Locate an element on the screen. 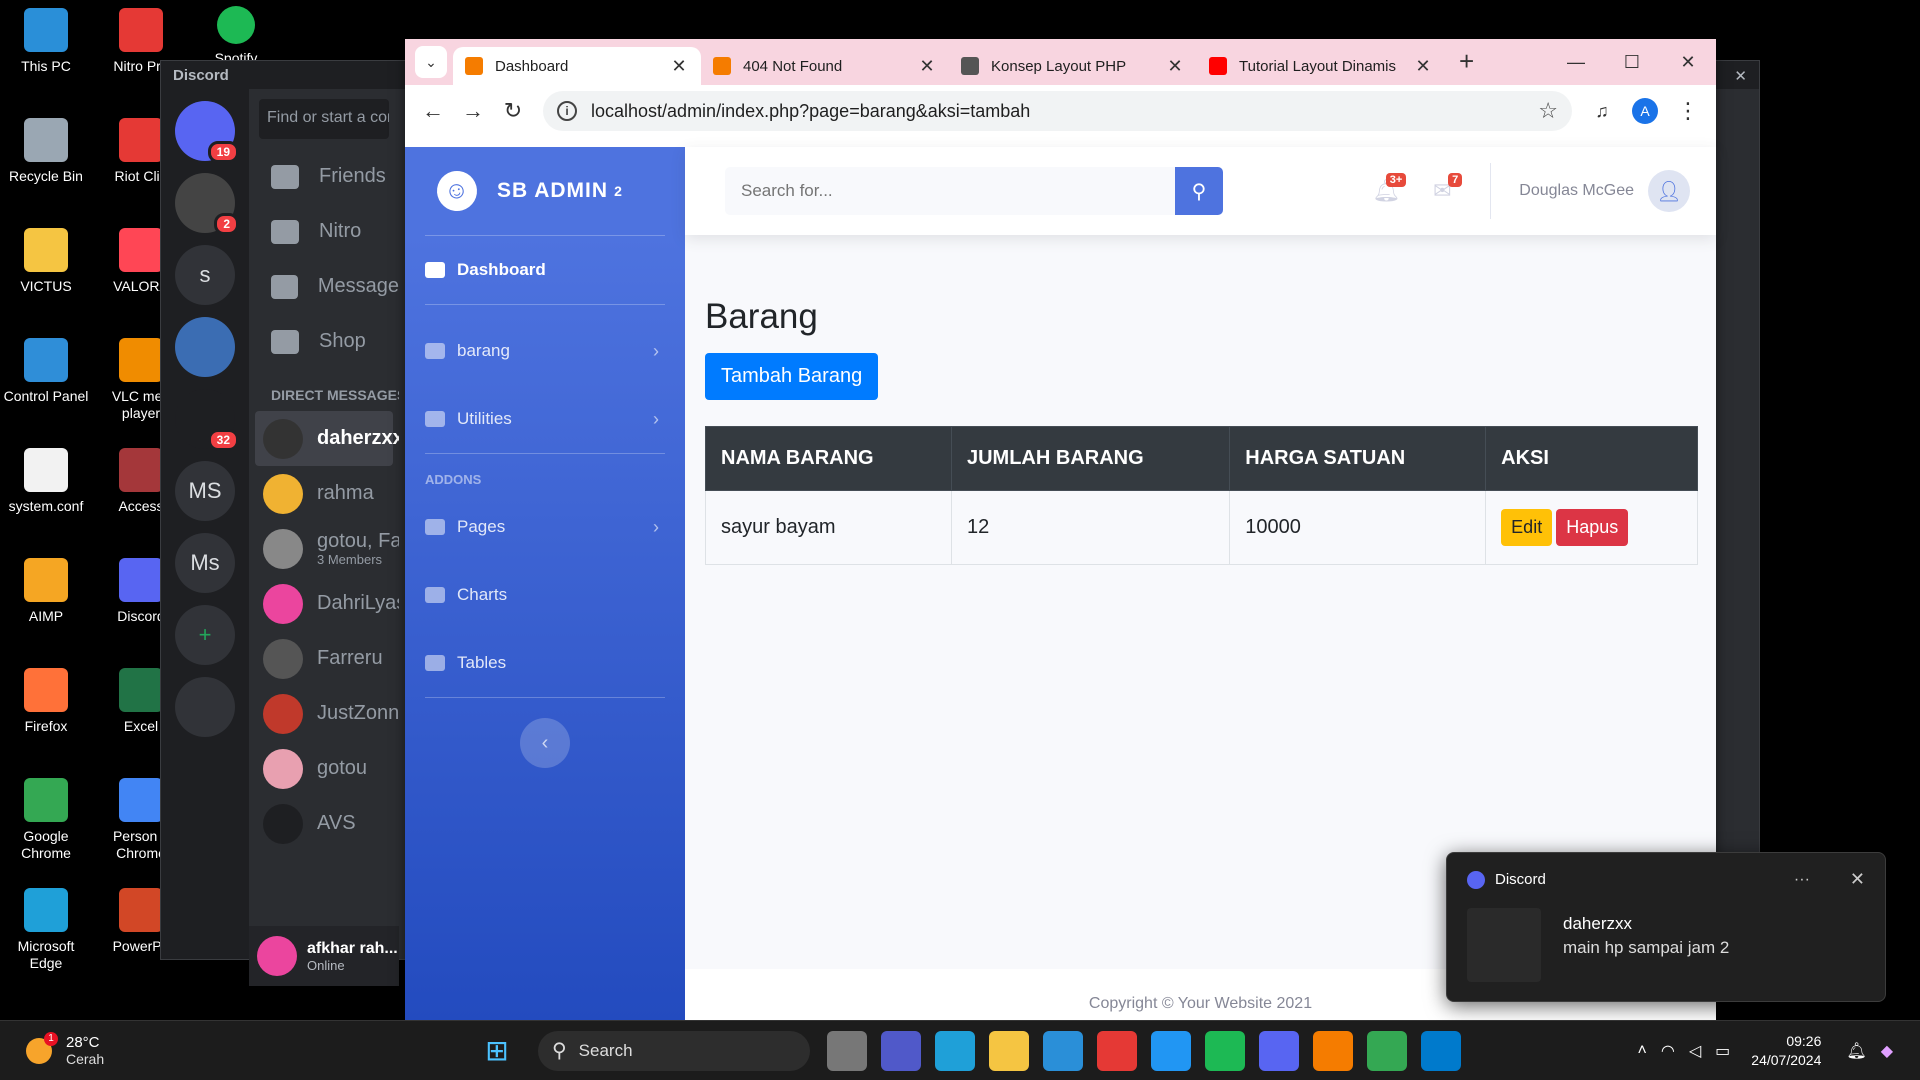 The image size is (1920, 1080). search-input is located at coordinates (950, 191).